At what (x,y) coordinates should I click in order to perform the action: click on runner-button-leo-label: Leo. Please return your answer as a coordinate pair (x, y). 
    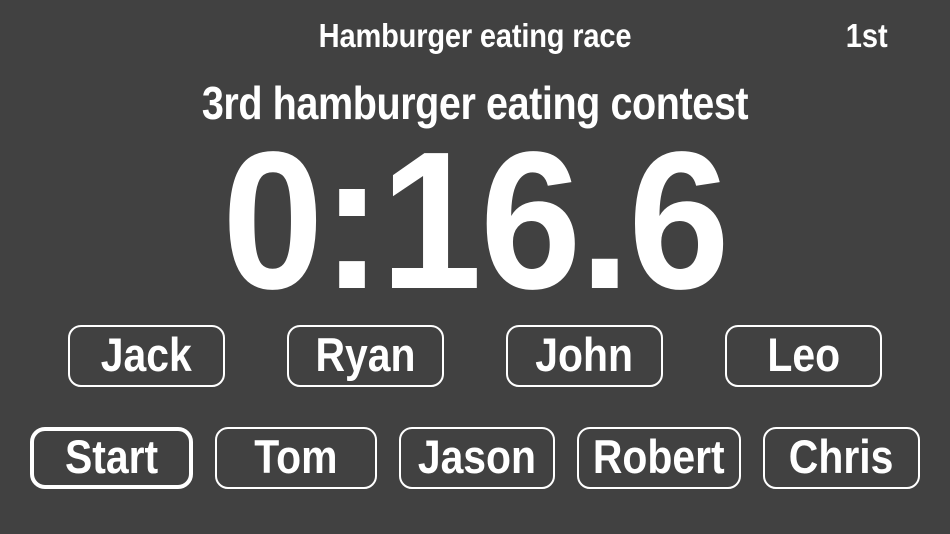
    Looking at the image, I should click on (803, 354).